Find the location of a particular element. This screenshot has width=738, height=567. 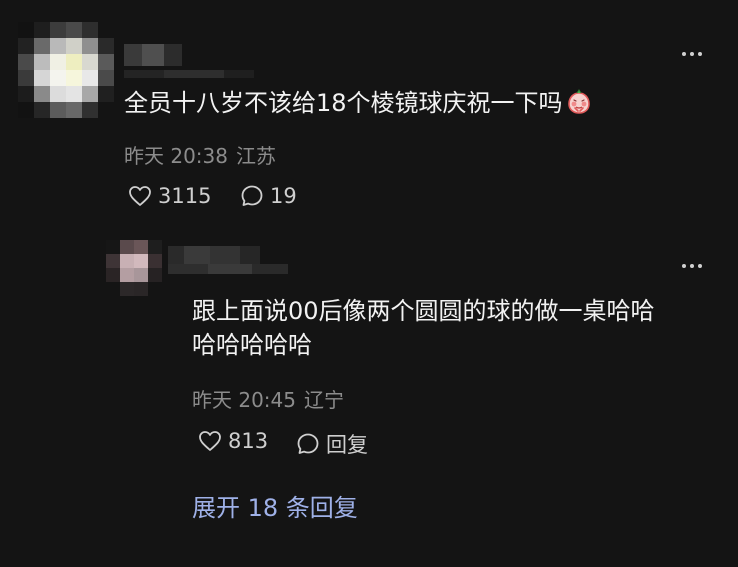

comment-location: 江苏 is located at coordinates (256, 156).